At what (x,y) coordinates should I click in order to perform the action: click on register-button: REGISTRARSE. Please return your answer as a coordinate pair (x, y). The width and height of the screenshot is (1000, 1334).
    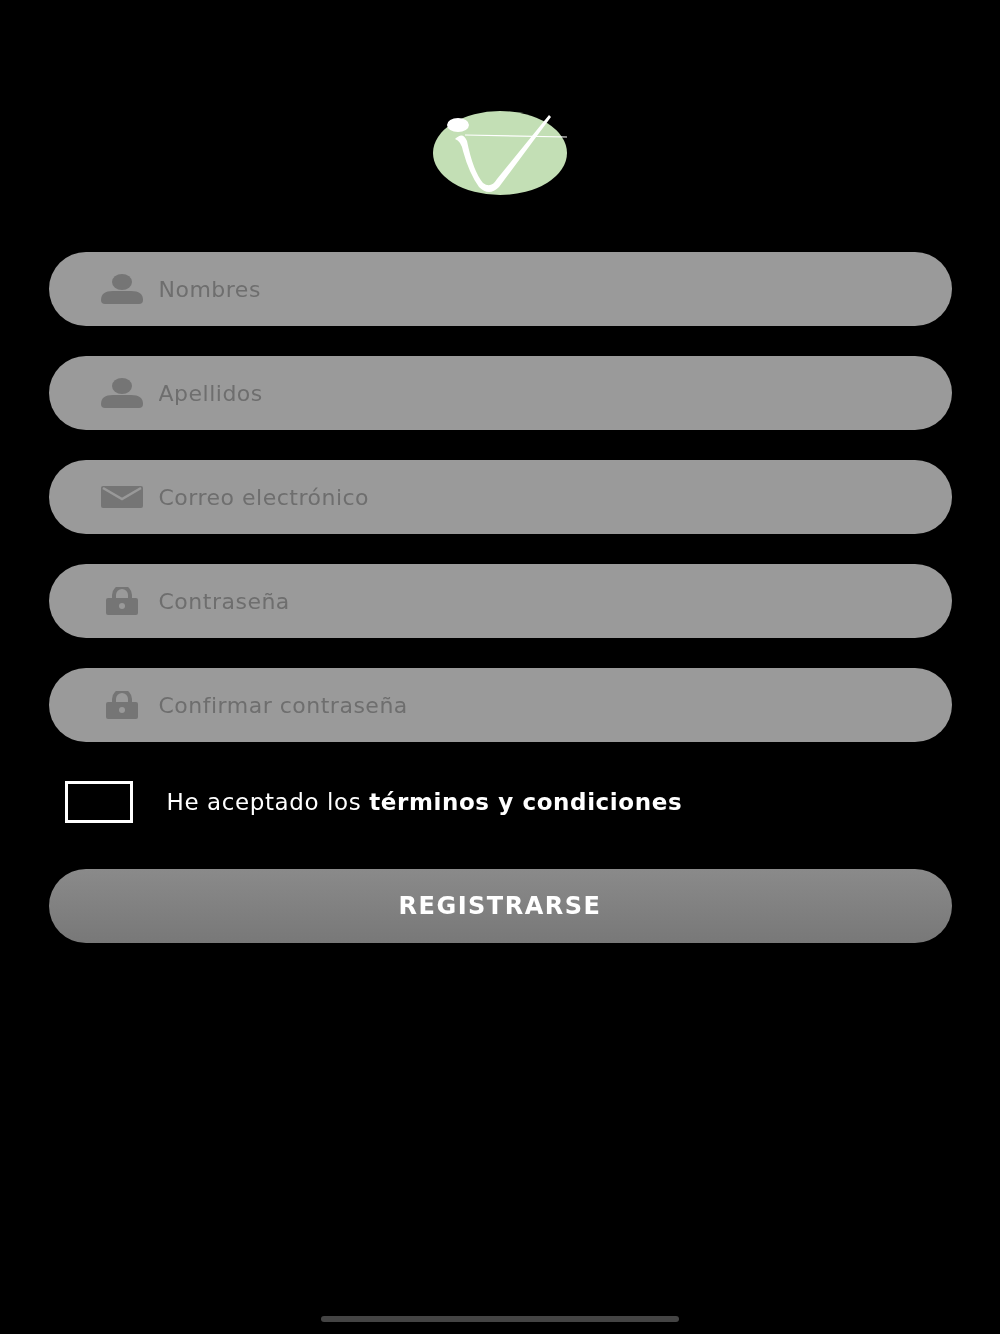
    Looking at the image, I should click on (500, 906).